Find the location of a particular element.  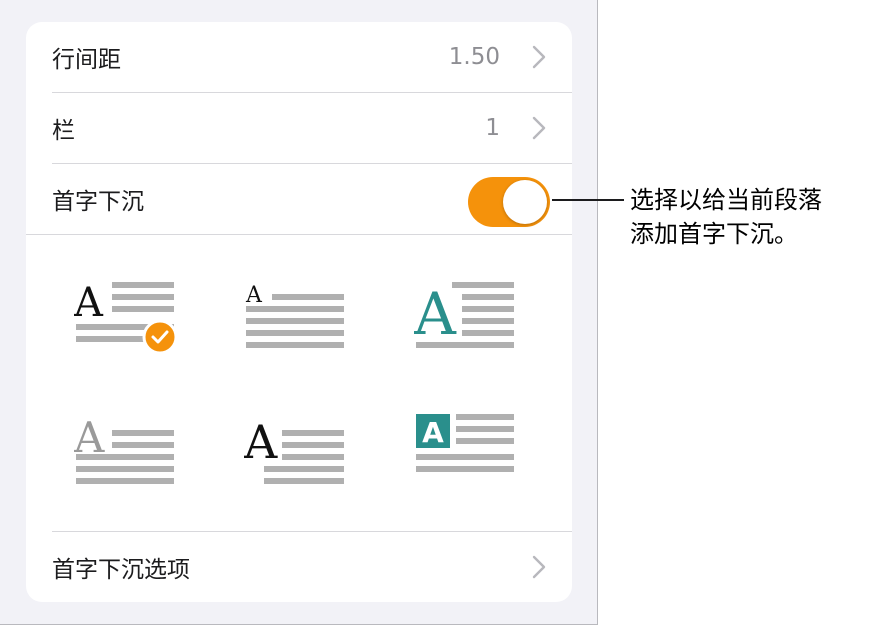

drop-cap-style-2: A is located at coordinates (299, 318).